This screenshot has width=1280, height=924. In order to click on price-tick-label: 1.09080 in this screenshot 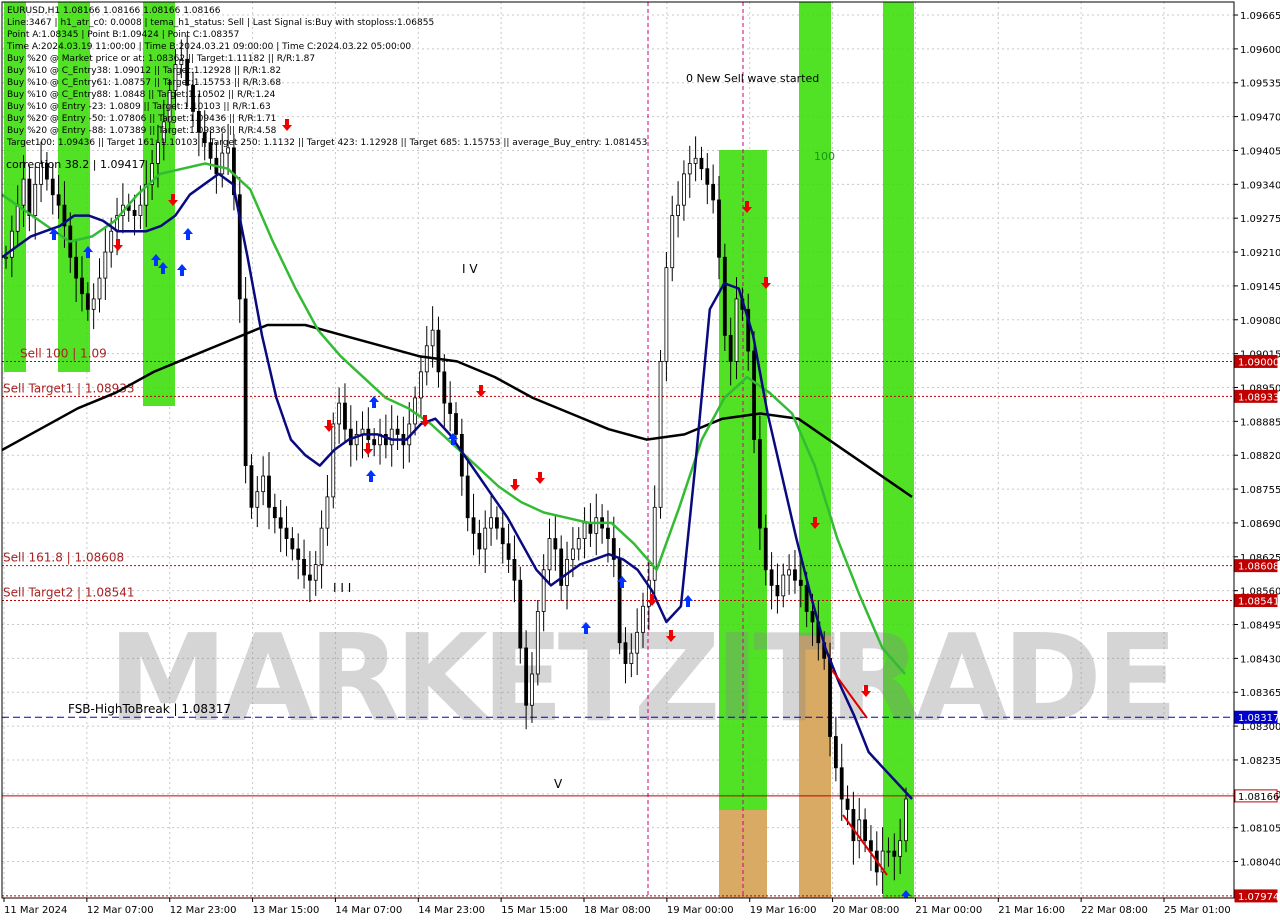, I will do `click(1260, 321)`.